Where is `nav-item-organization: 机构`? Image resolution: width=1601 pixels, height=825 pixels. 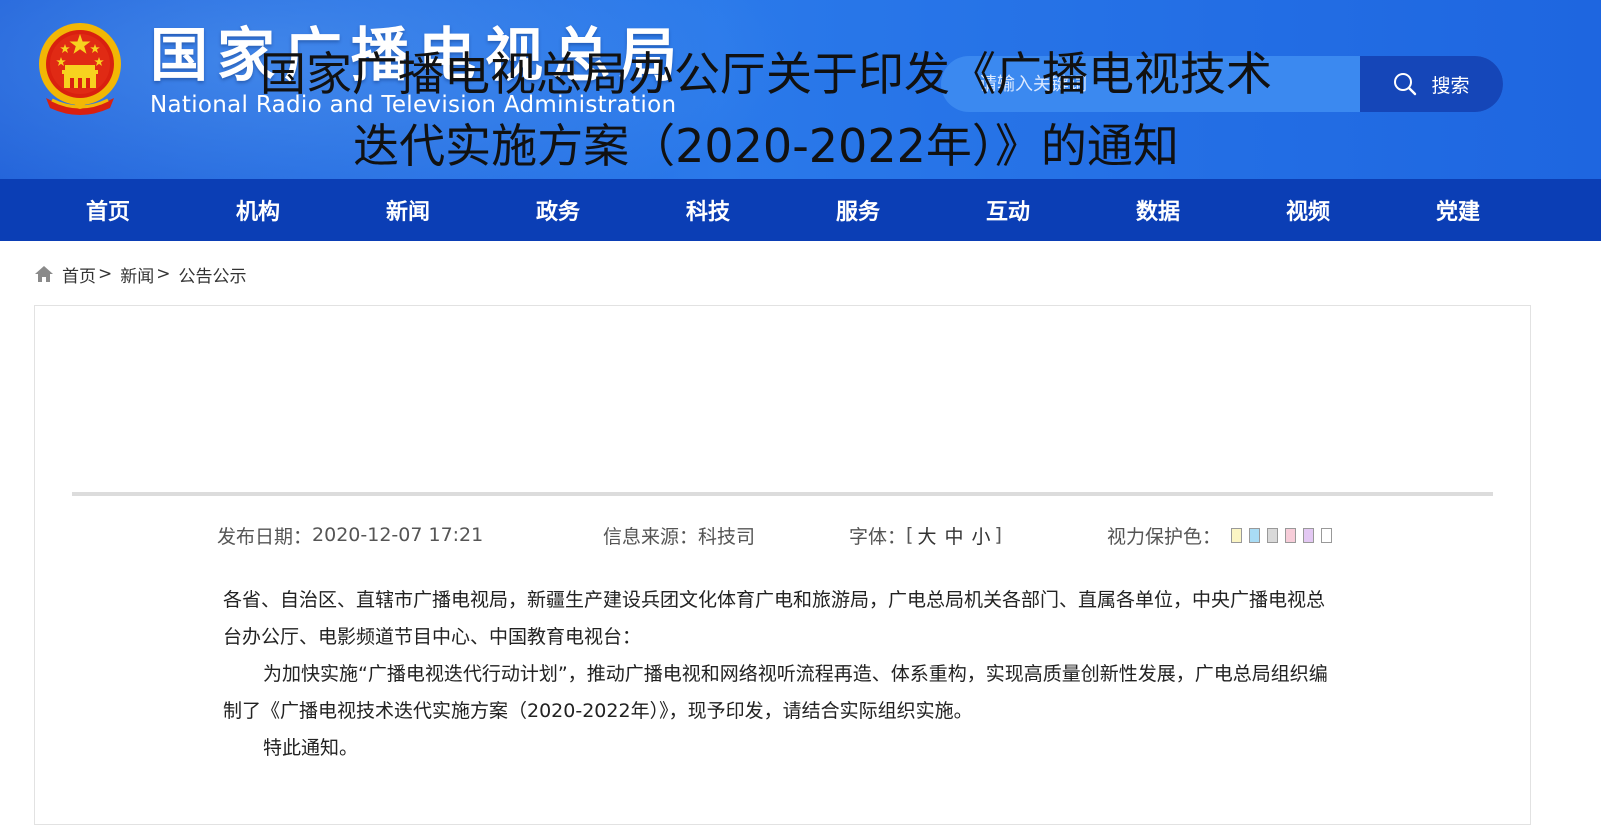
nav-item-organization: 机构 is located at coordinates (258, 210).